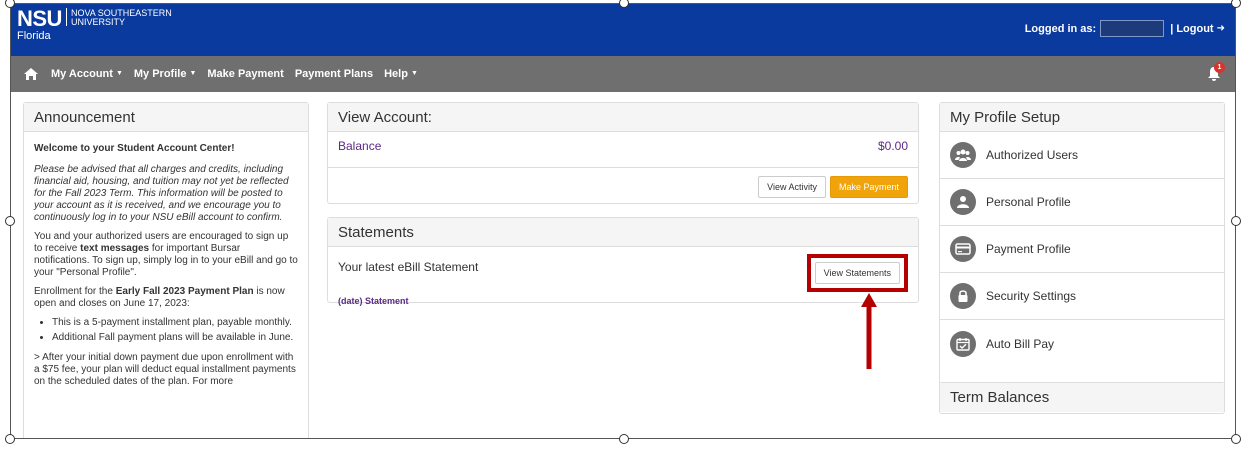 This screenshot has width=1249, height=452. What do you see at coordinates (1032, 155) in the screenshot?
I see `profile-item-label: Authorized Users` at bounding box center [1032, 155].